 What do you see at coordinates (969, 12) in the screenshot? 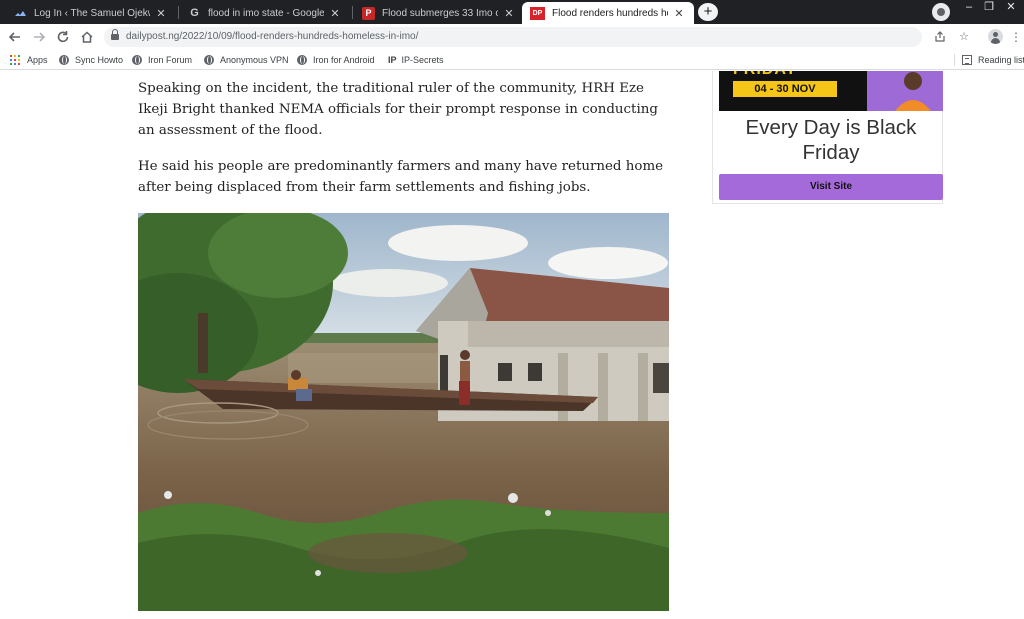
I see `minimize-button: –` at bounding box center [969, 12].